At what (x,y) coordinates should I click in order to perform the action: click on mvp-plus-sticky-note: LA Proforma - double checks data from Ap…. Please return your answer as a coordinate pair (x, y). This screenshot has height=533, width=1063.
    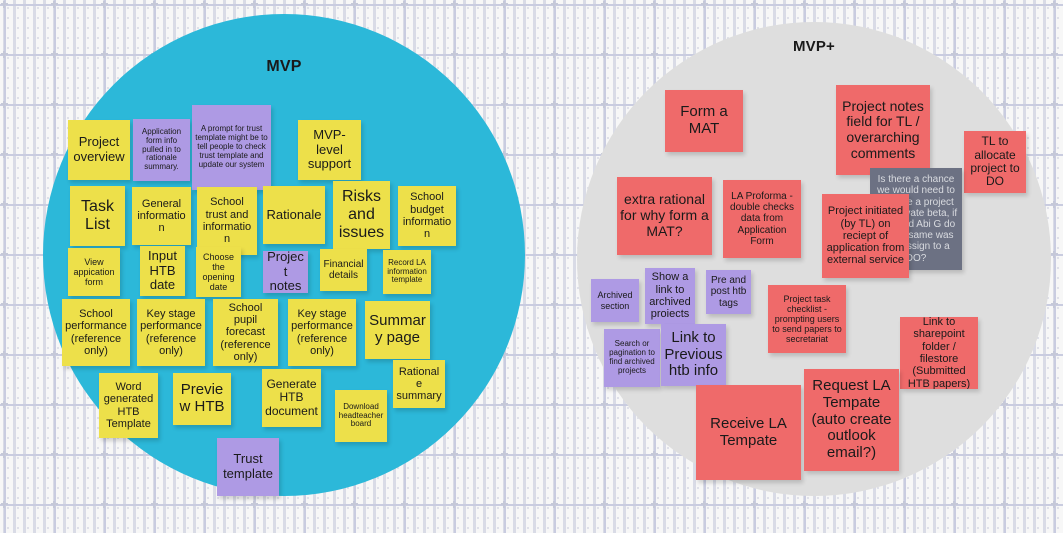
    Looking at the image, I should click on (762, 219).